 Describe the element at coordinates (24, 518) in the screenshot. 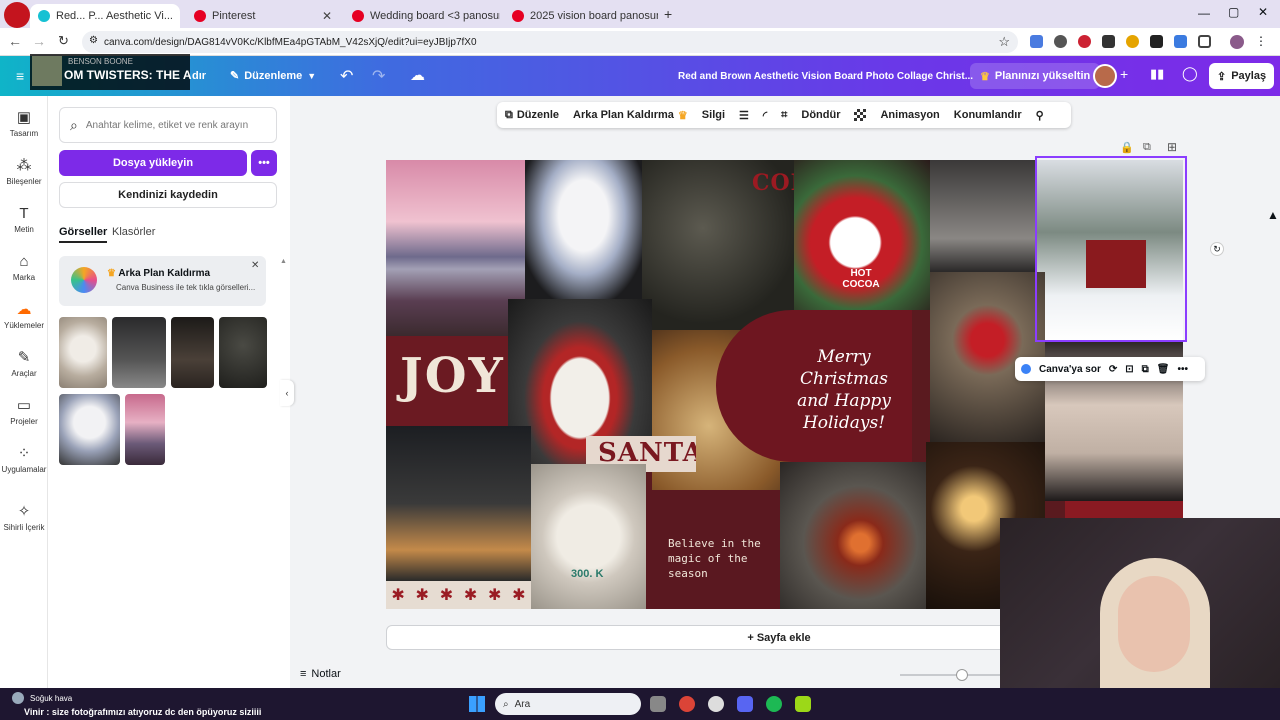

I see `rail-item-magic: ✧ Sihirli İçerik` at that location.